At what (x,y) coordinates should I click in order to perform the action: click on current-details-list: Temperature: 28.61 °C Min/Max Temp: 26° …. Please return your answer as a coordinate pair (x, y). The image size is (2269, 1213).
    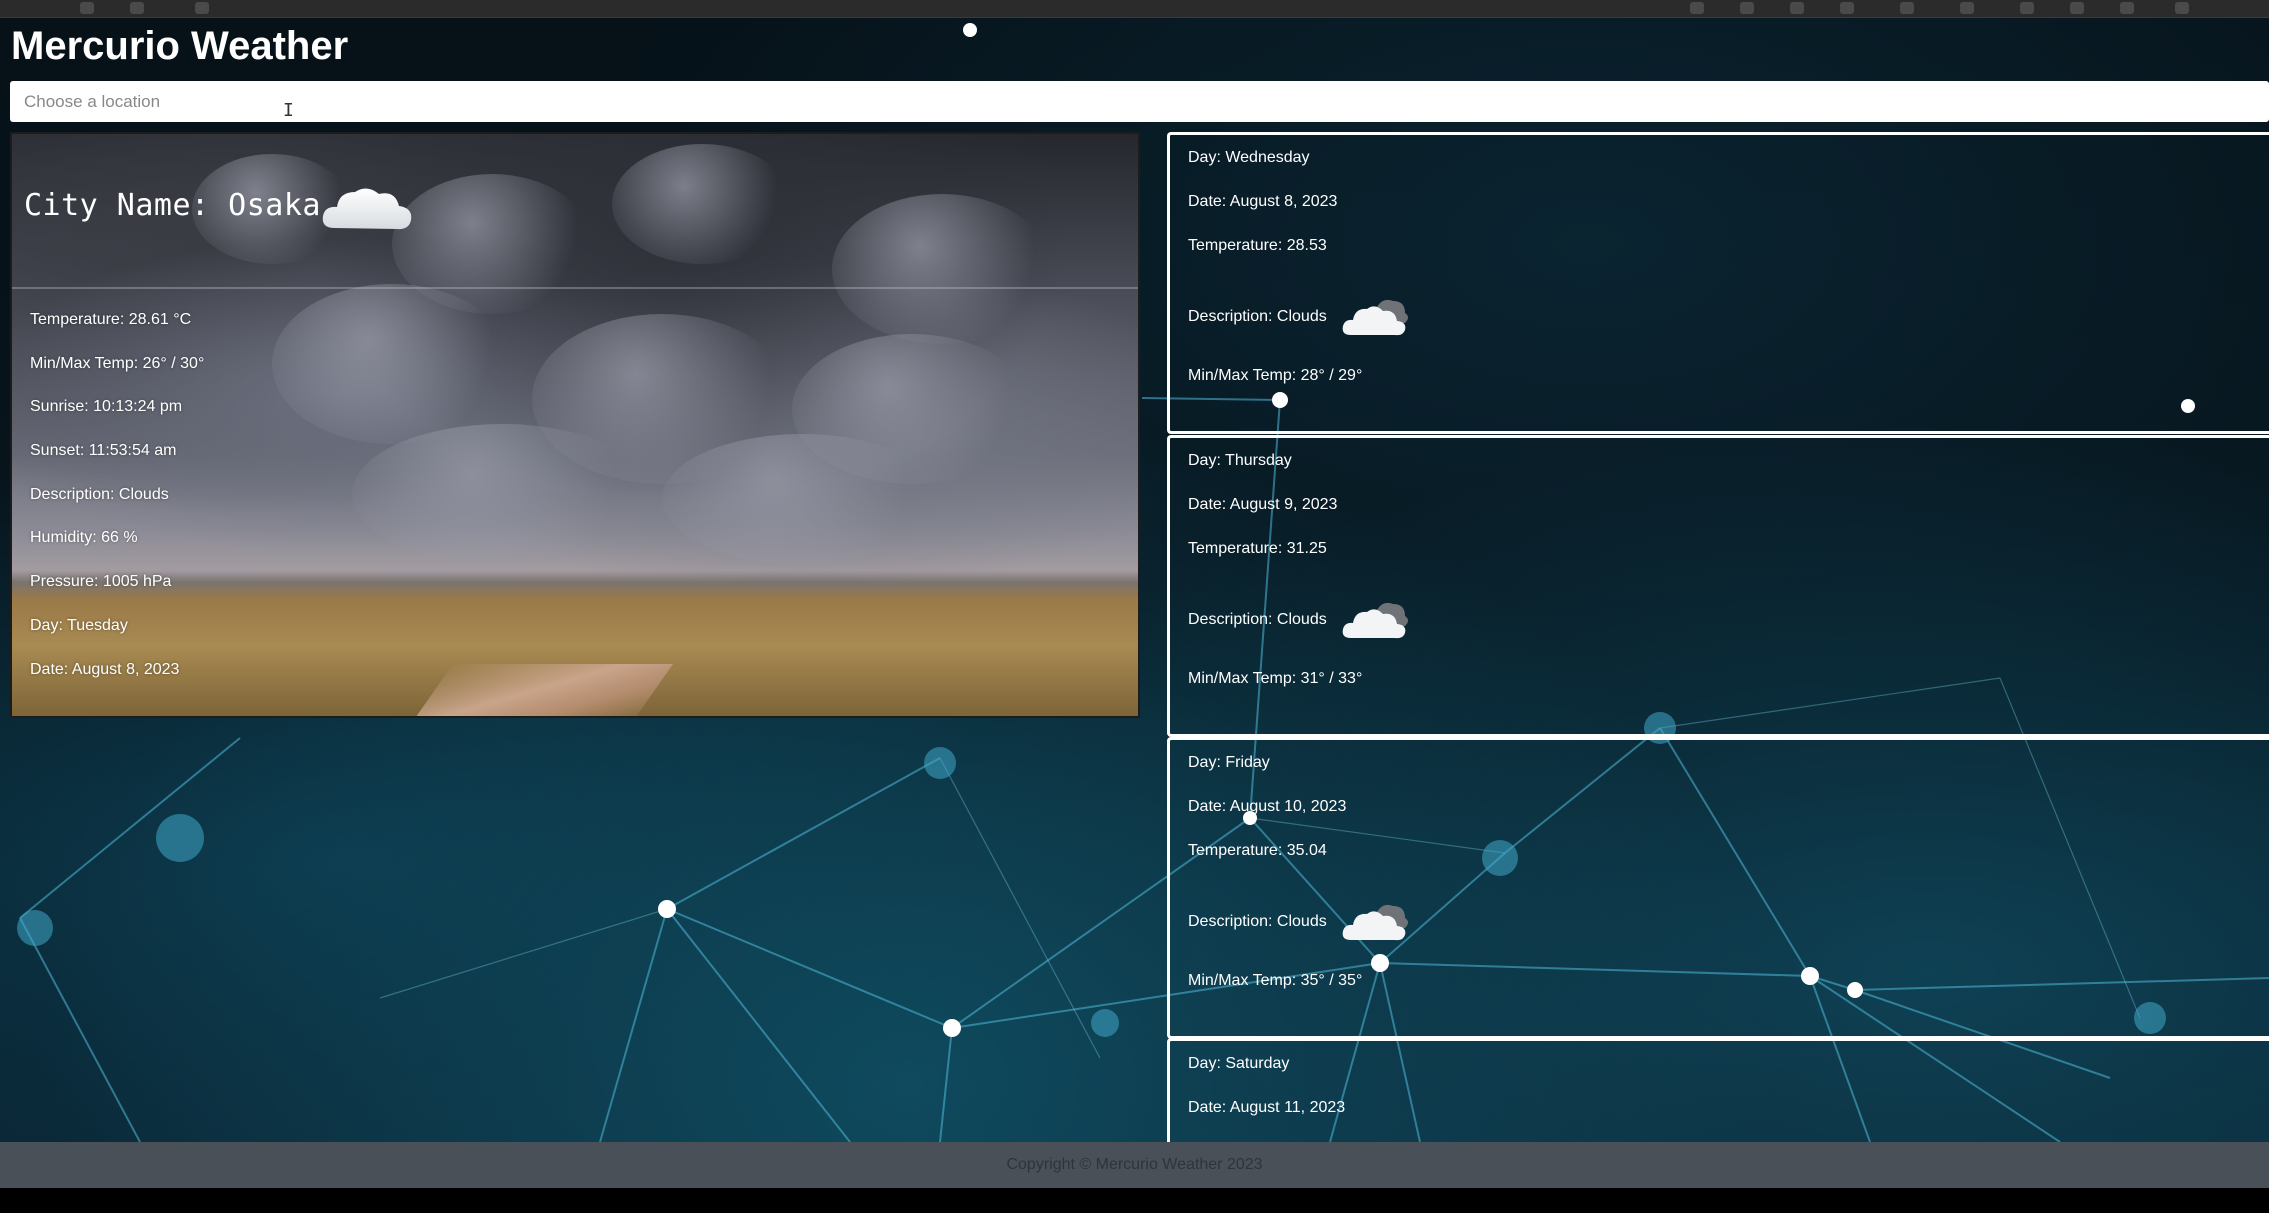
    Looking at the image, I should click on (117, 506).